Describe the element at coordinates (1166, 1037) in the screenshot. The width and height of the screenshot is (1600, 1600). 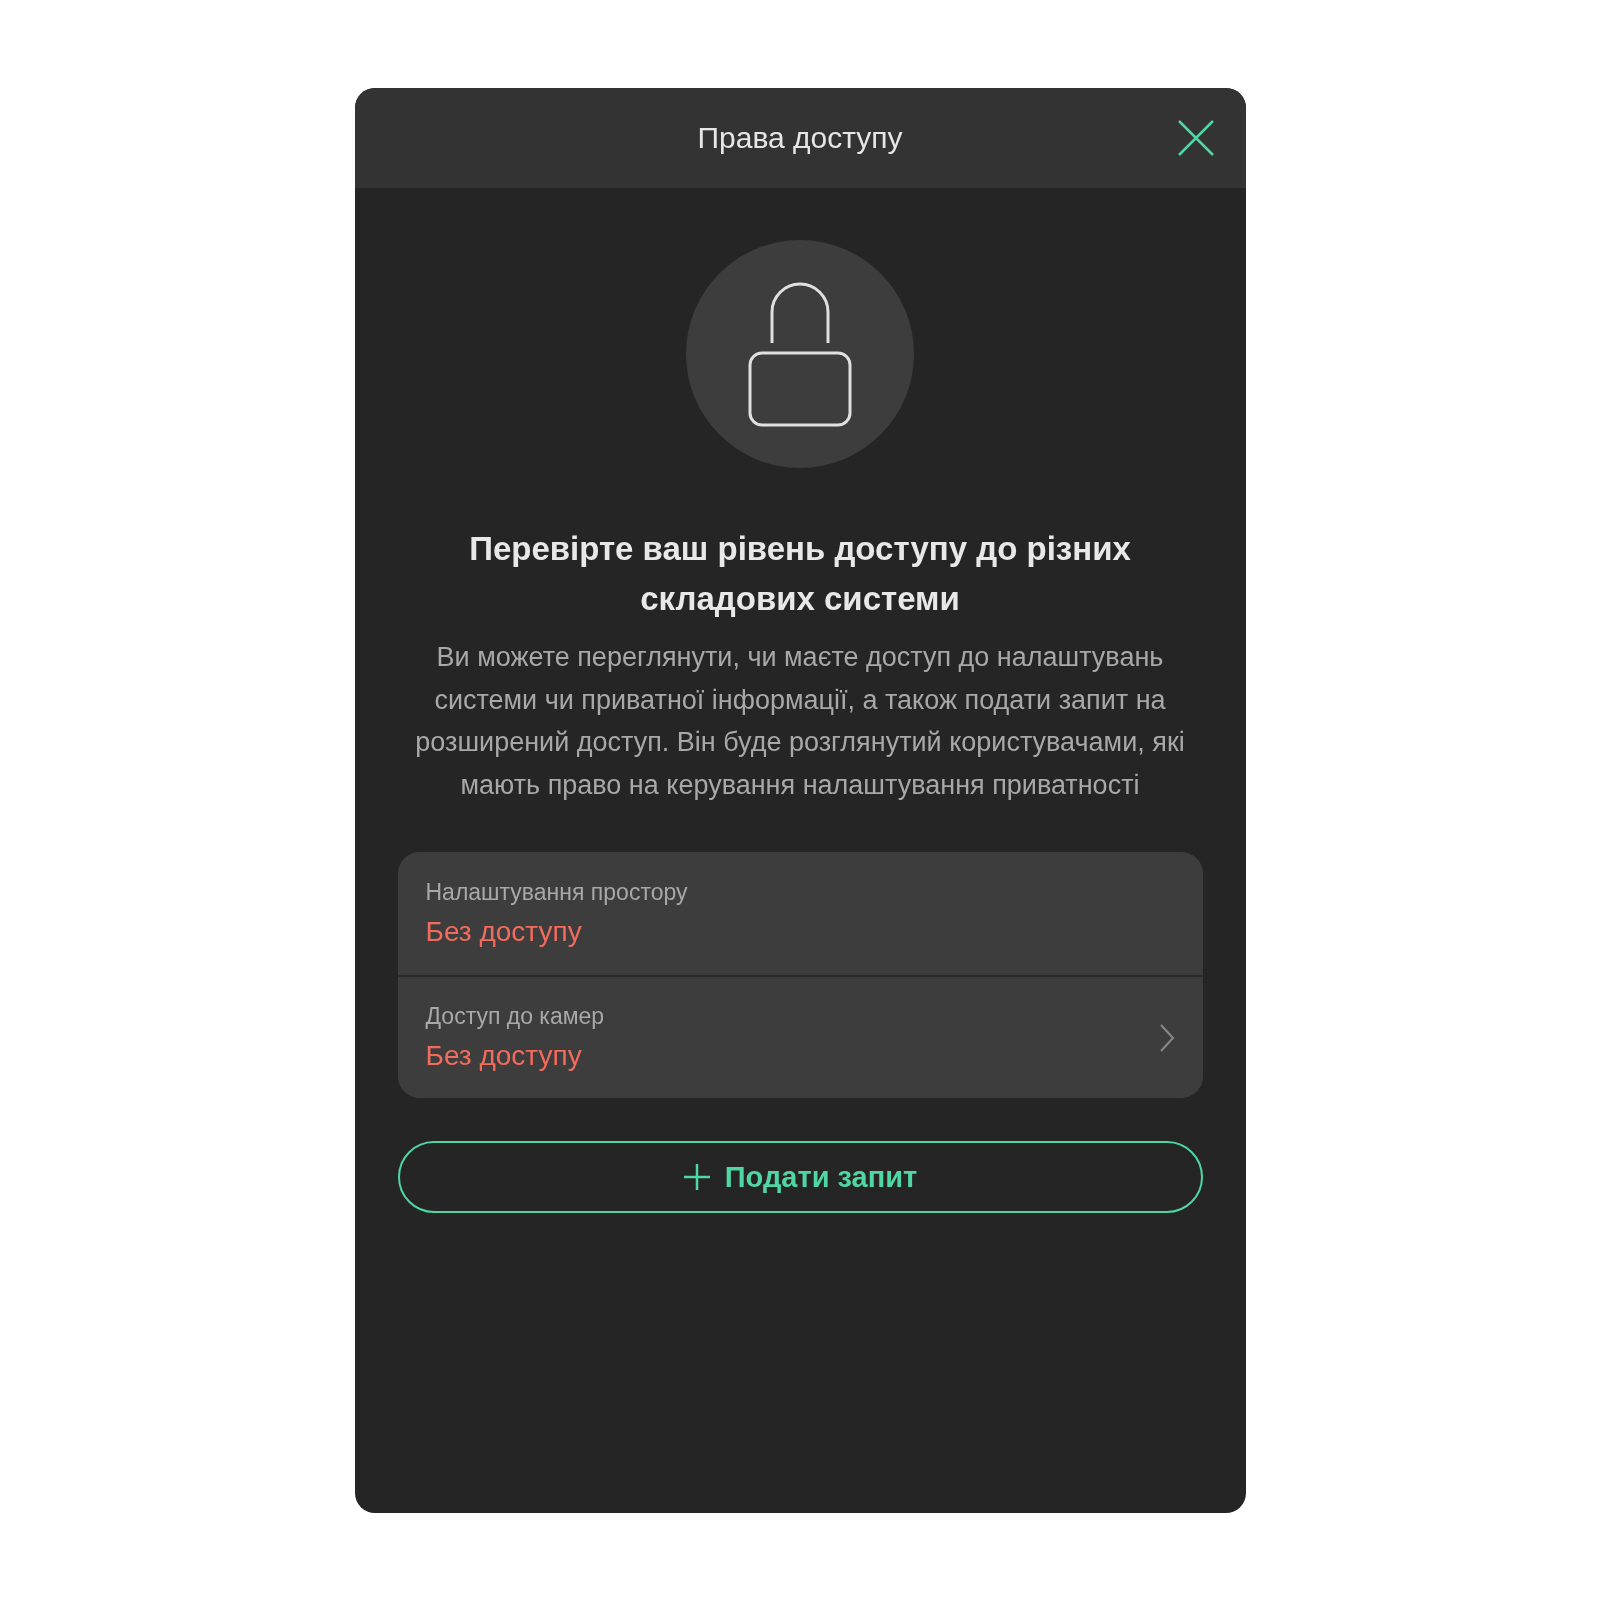
I see `chevron-icon` at that location.